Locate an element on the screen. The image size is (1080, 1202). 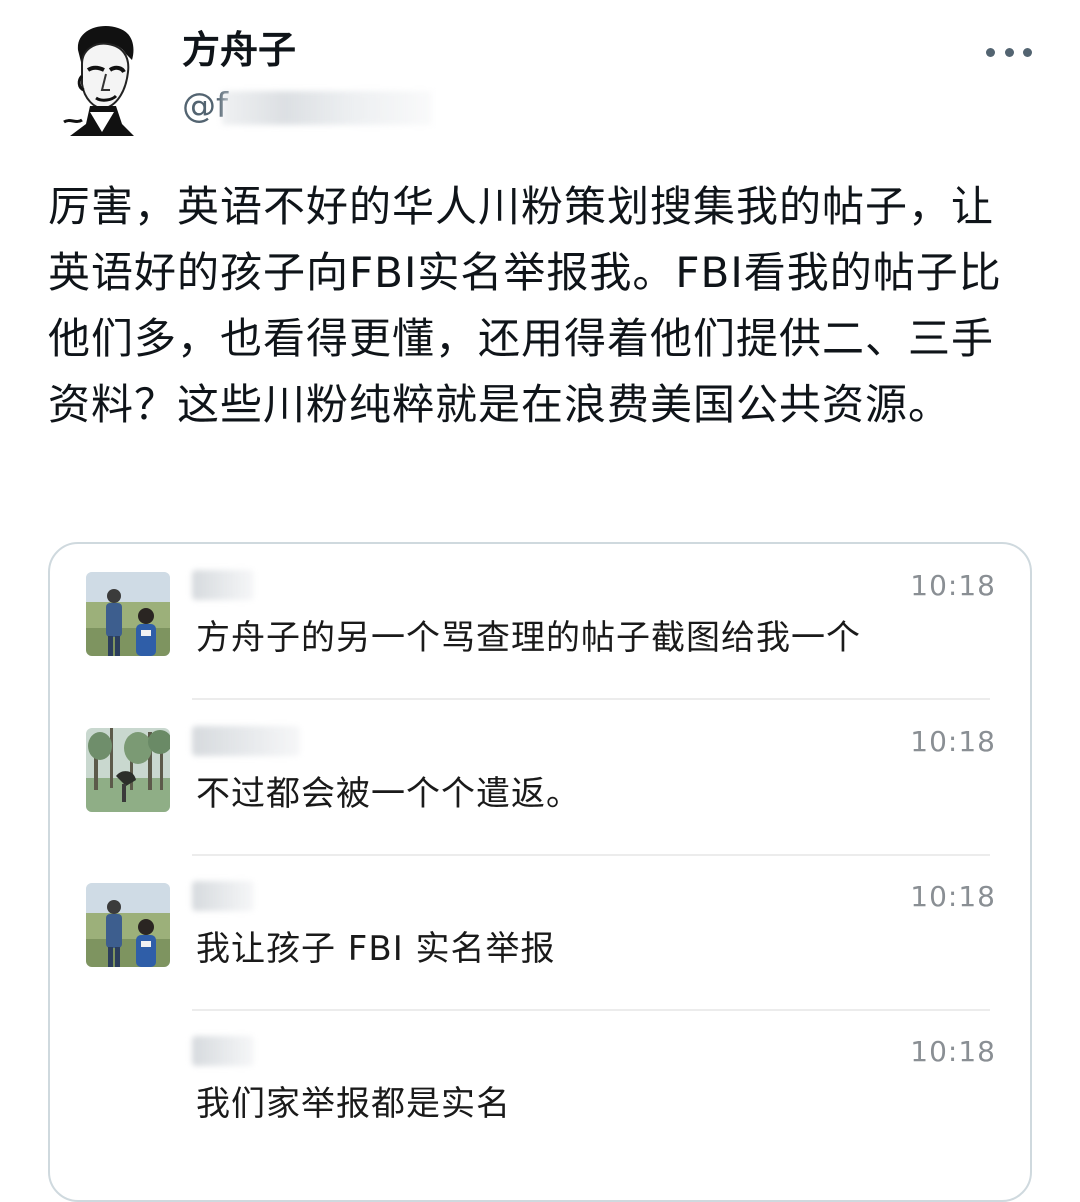
chat-message-text: 我让孩子 FBI 实名举报 is located at coordinates (376, 949).